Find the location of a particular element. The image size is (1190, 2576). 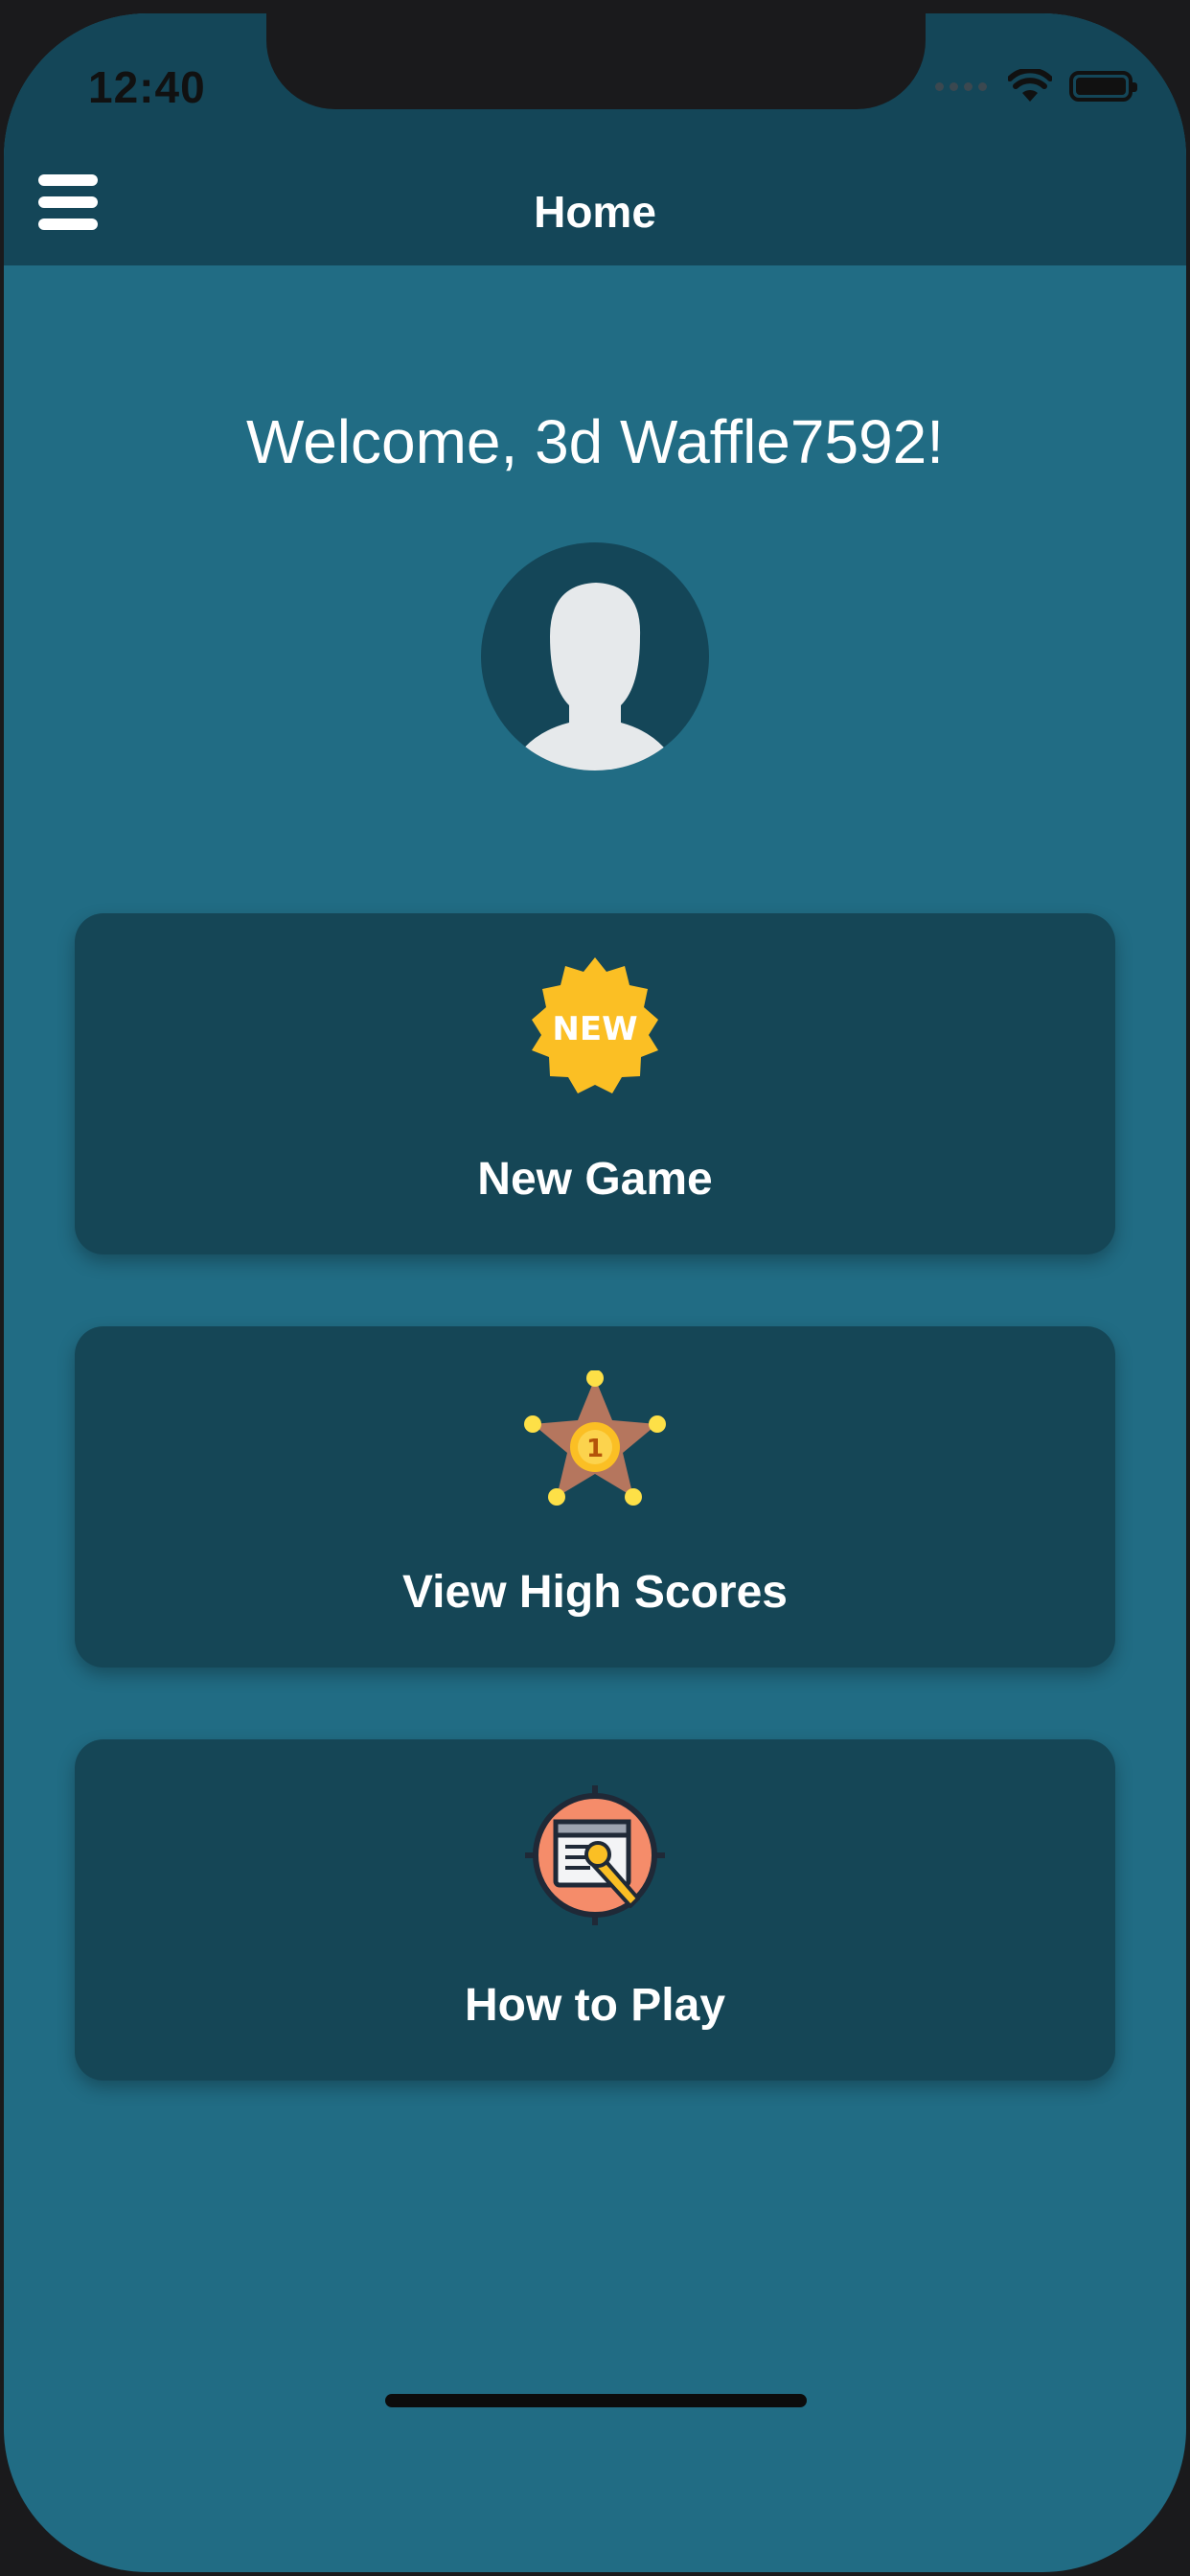

device-notch is located at coordinates (596, 61).